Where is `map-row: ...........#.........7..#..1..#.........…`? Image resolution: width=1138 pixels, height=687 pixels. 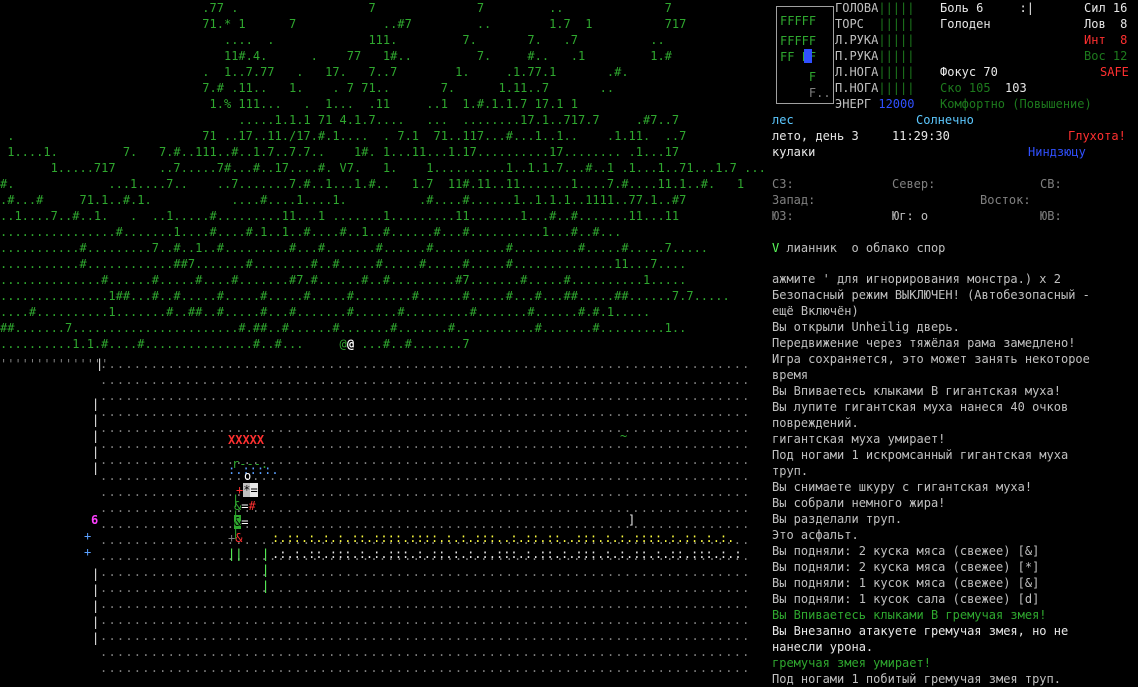
map-row: ...........#.........7..#..1..#.........… is located at coordinates (354, 248).